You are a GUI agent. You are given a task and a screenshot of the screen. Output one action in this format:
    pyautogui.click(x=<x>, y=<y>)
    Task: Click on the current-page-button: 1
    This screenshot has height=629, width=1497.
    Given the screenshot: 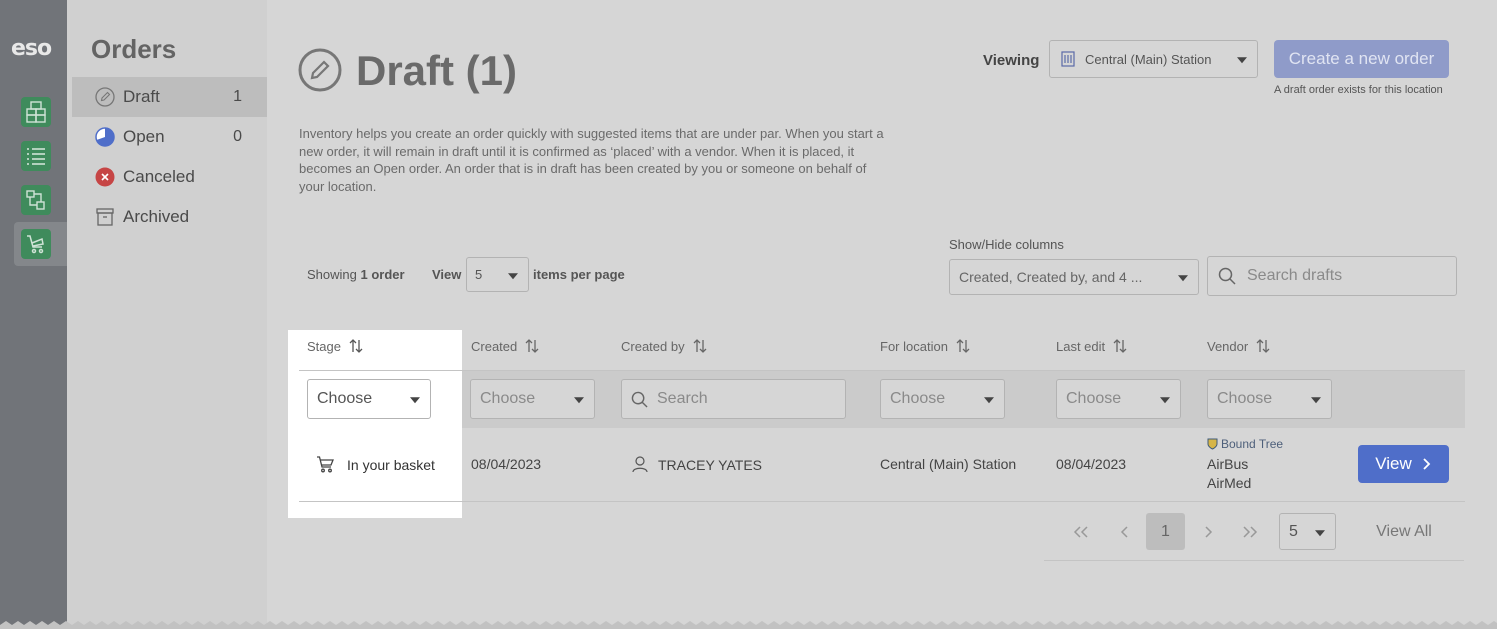 What is the action you would take?
    pyautogui.click(x=1165, y=531)
    